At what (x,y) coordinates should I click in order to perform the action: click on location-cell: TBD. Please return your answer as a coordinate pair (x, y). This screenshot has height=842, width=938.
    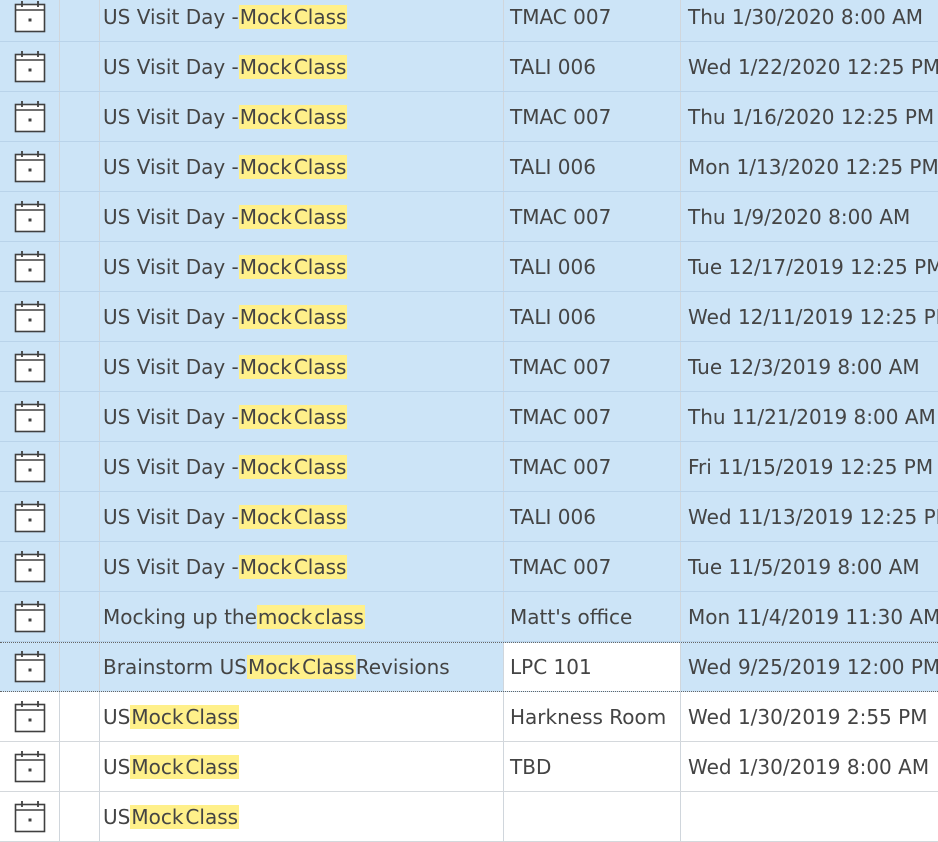
    Looking at the image, I should click on (592, 766).